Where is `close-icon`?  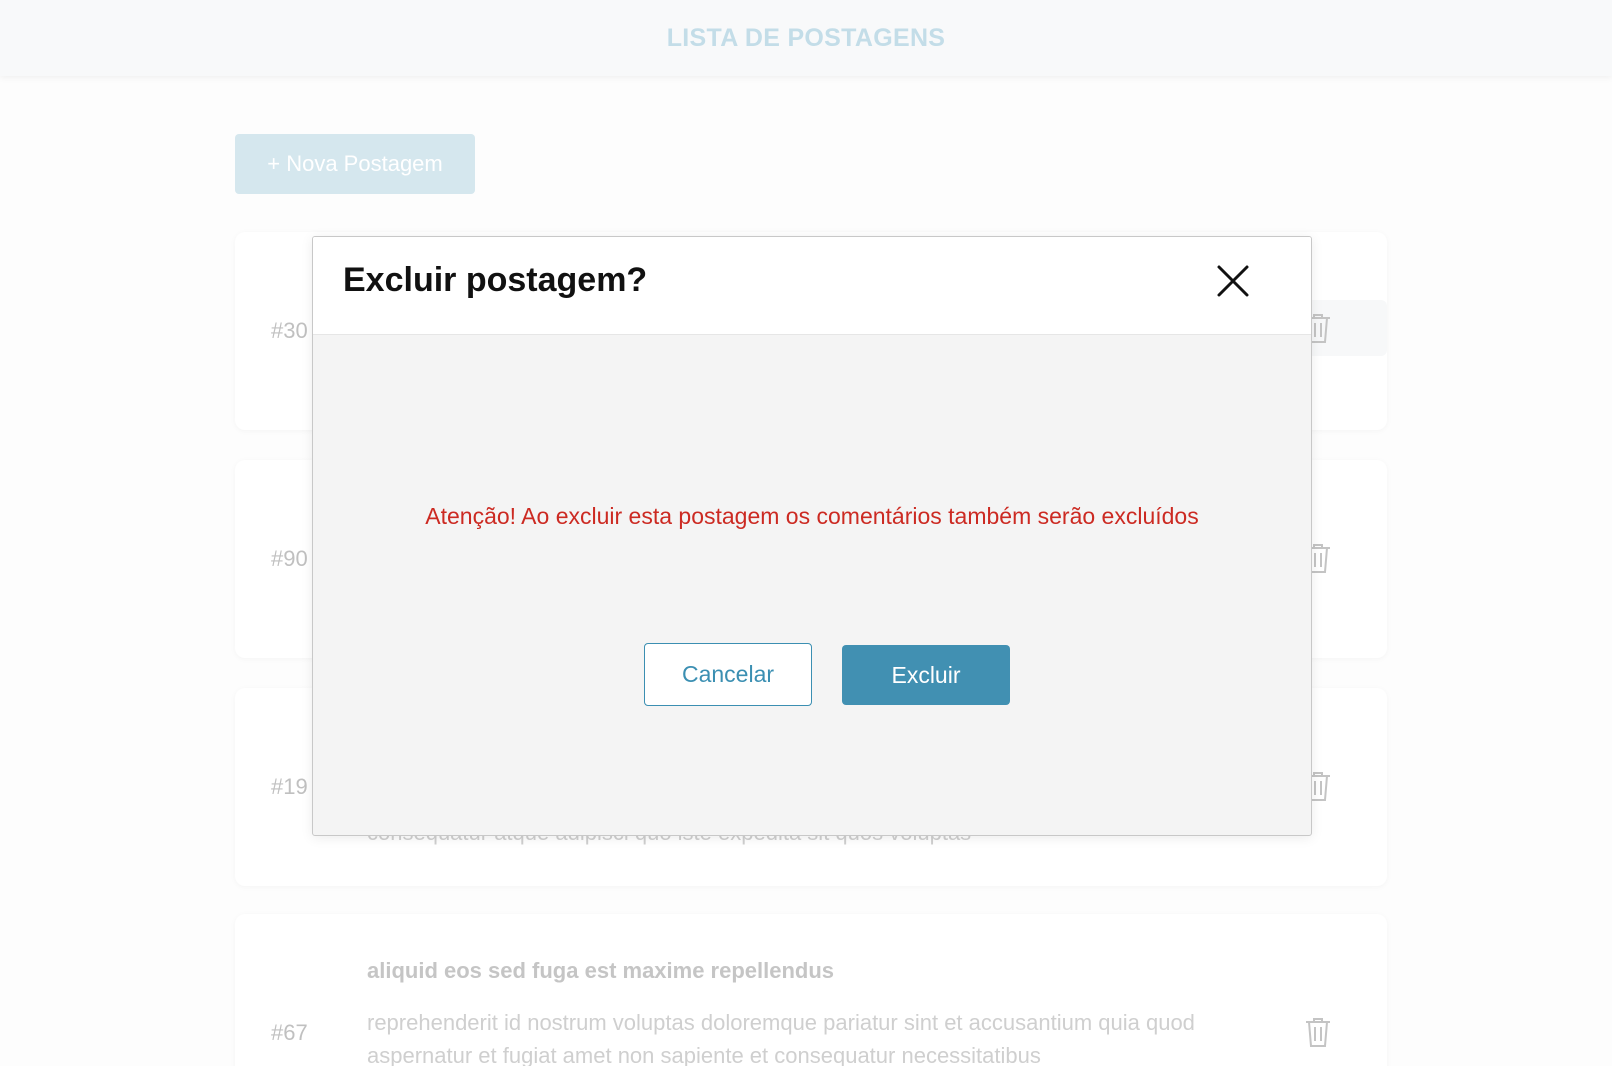
close-icon is located at coordinates (1233, 281).